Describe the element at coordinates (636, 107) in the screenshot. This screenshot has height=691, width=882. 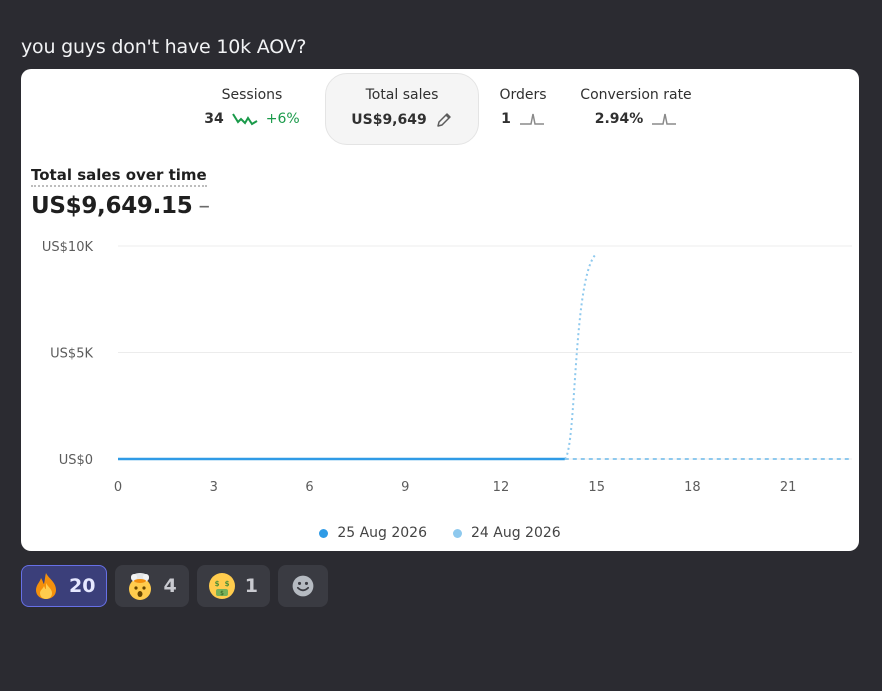
I see `metric-conversion-rate: Conversion rate 2.94%` at that location.